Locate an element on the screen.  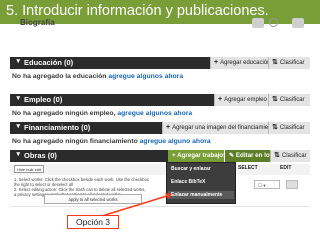
callout-arrow is located at coordinates (136, 205).